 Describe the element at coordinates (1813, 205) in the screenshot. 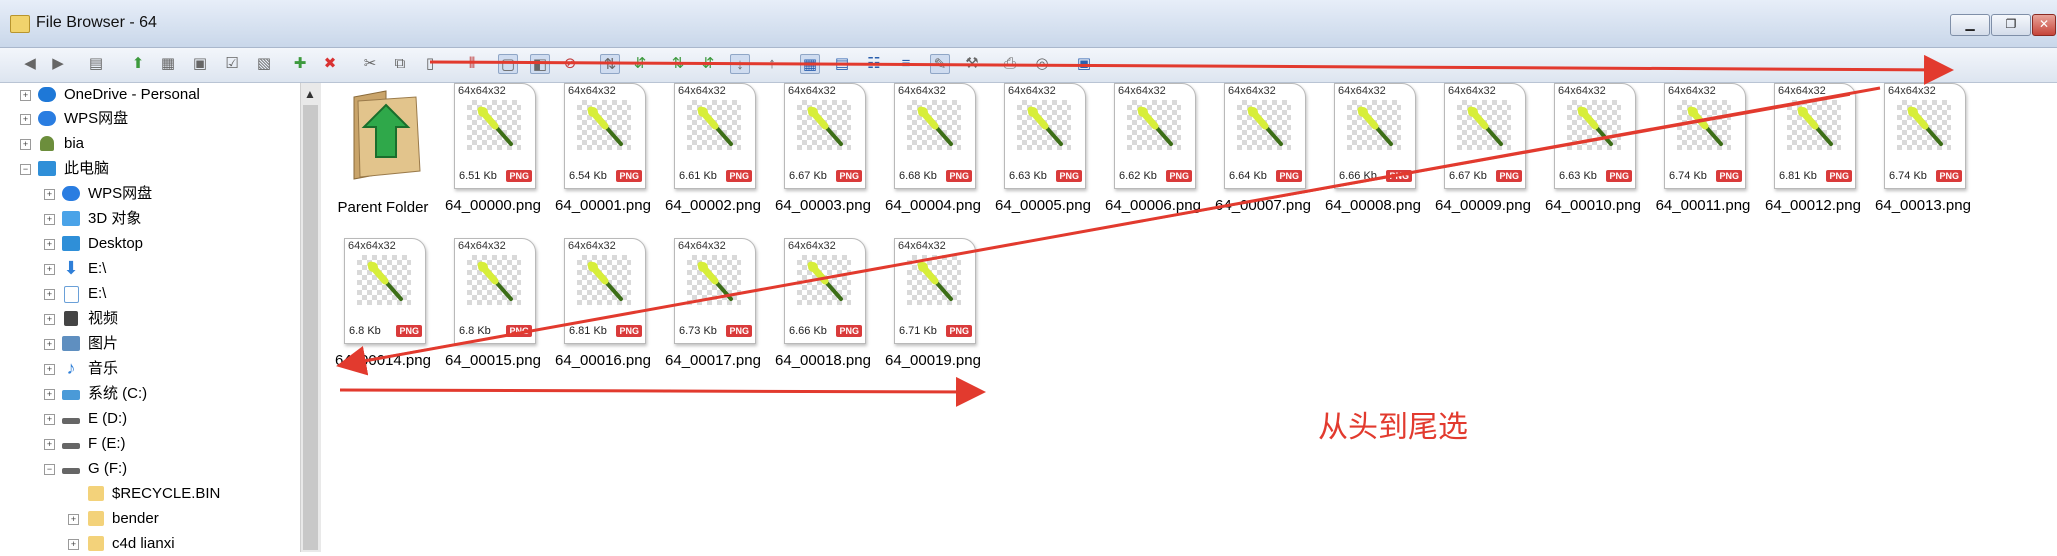

I see `file-name: 64_00012.png` at that location.